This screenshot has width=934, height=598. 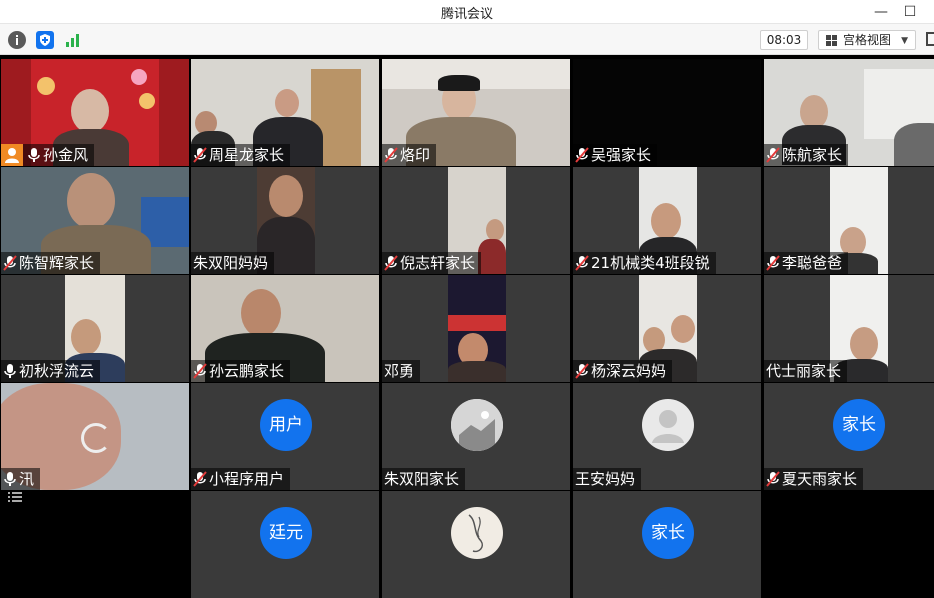 I want to click on video-tile: 代士丽家长, so click(x=849, y=328).